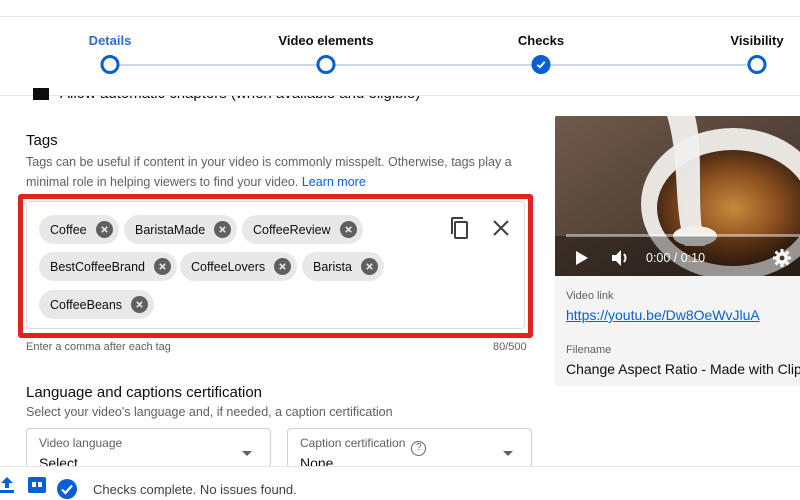  I want to click on step-checks-dot, so click(541, 64).